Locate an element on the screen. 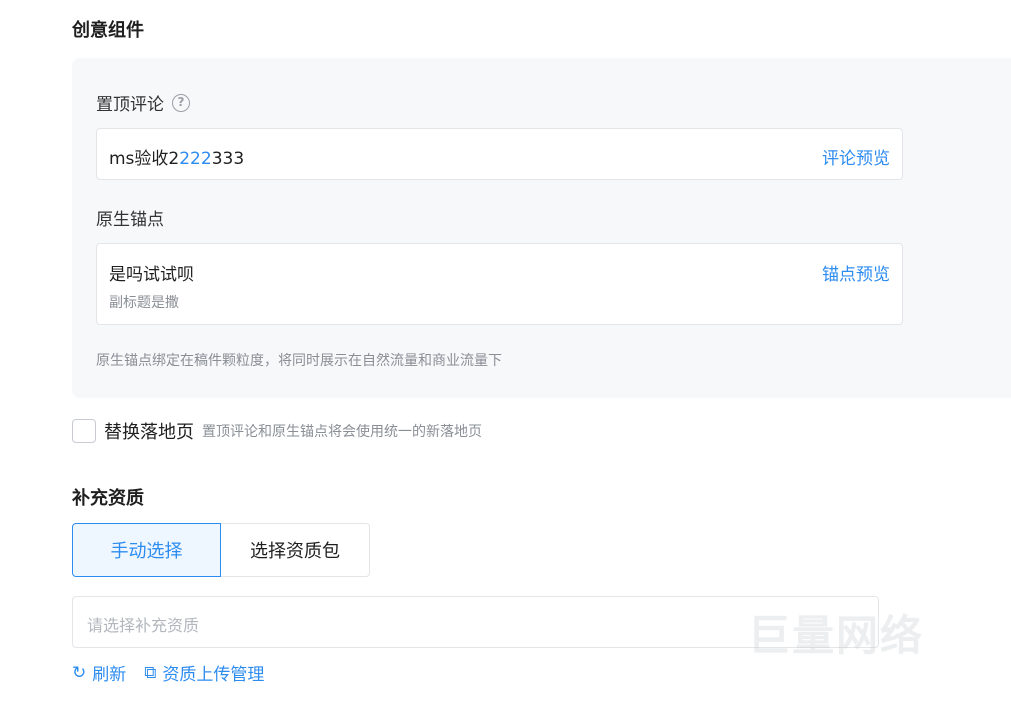  anchor-label: 原生锚点 is located at coordinates (130, 217).